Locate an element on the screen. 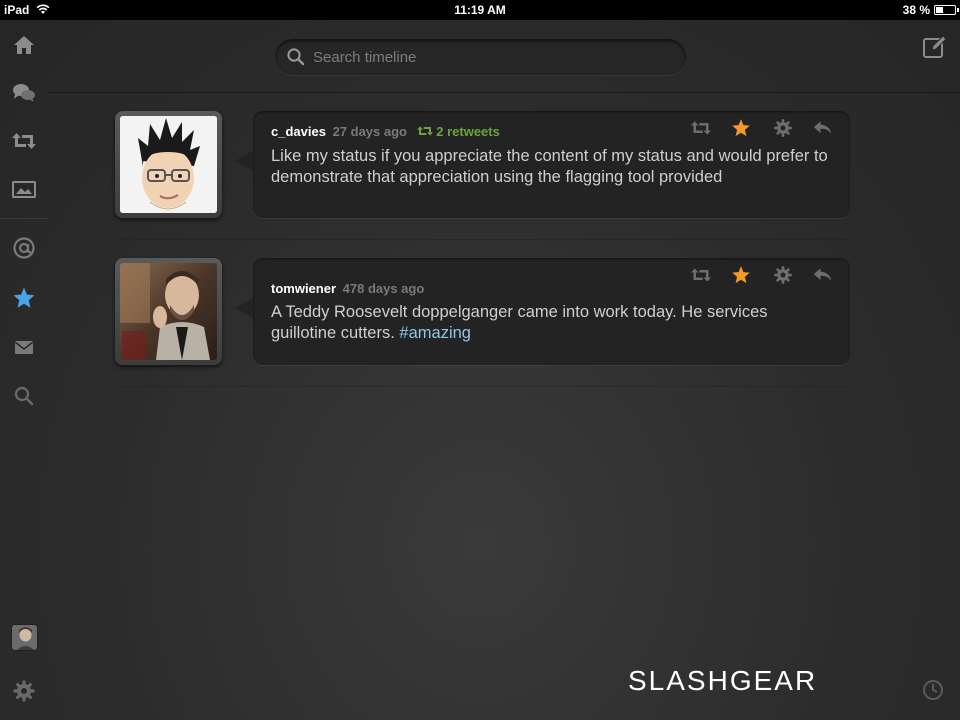  tweet-timestamp: 478 days ago is located at coordinates (383, 288).